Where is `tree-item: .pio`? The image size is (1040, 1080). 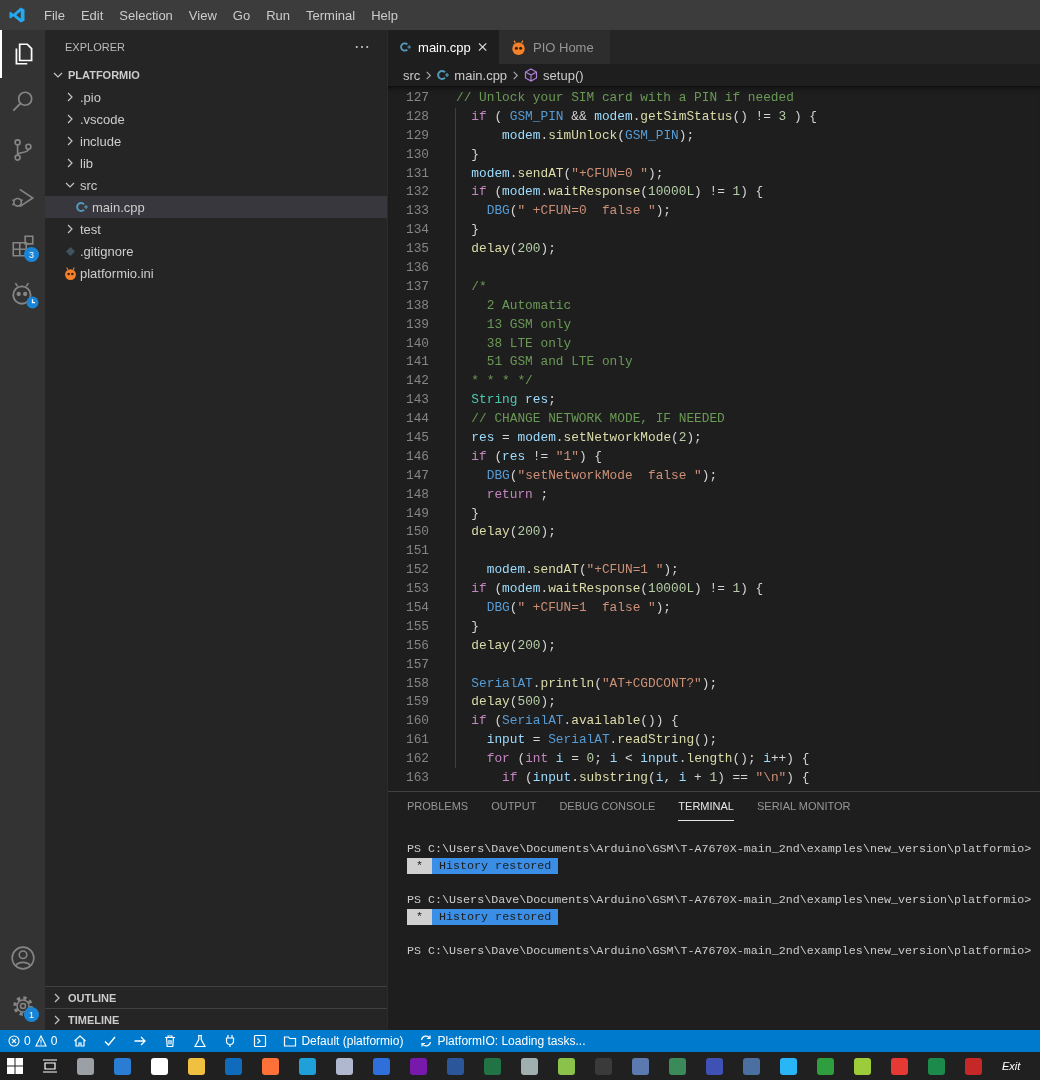 tree-item: .pio is located at coordinates (216, 97).